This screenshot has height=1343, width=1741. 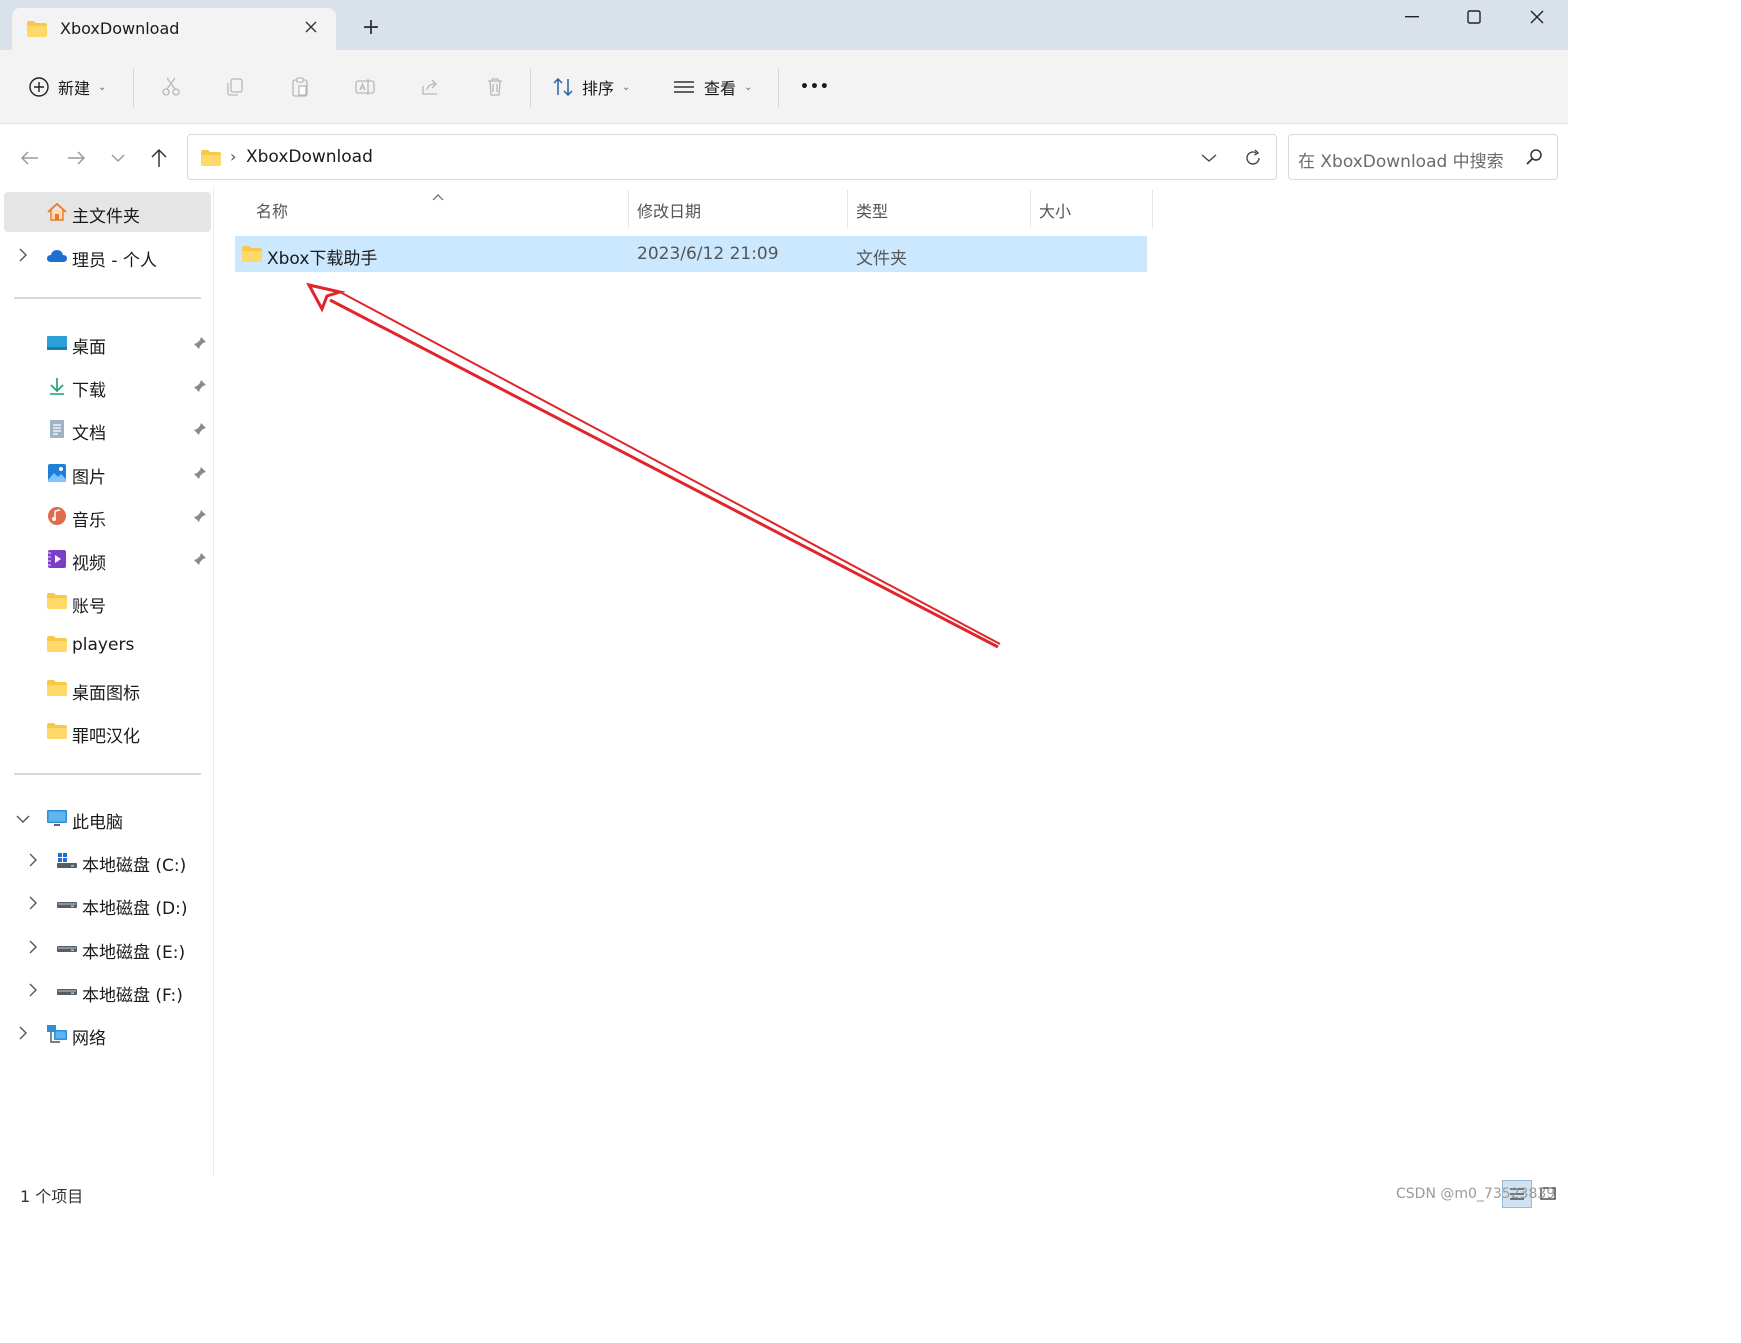 I want to click on drive-icon, so click(x=67, y=904).